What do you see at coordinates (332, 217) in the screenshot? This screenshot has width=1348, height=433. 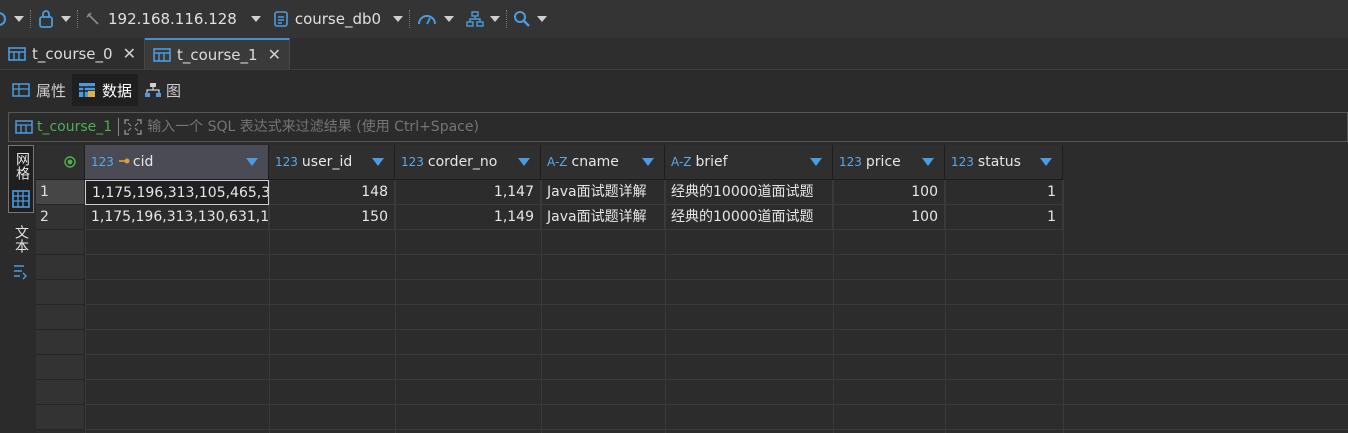 I see `table-cell: 150` at bounding box center [332, 217].